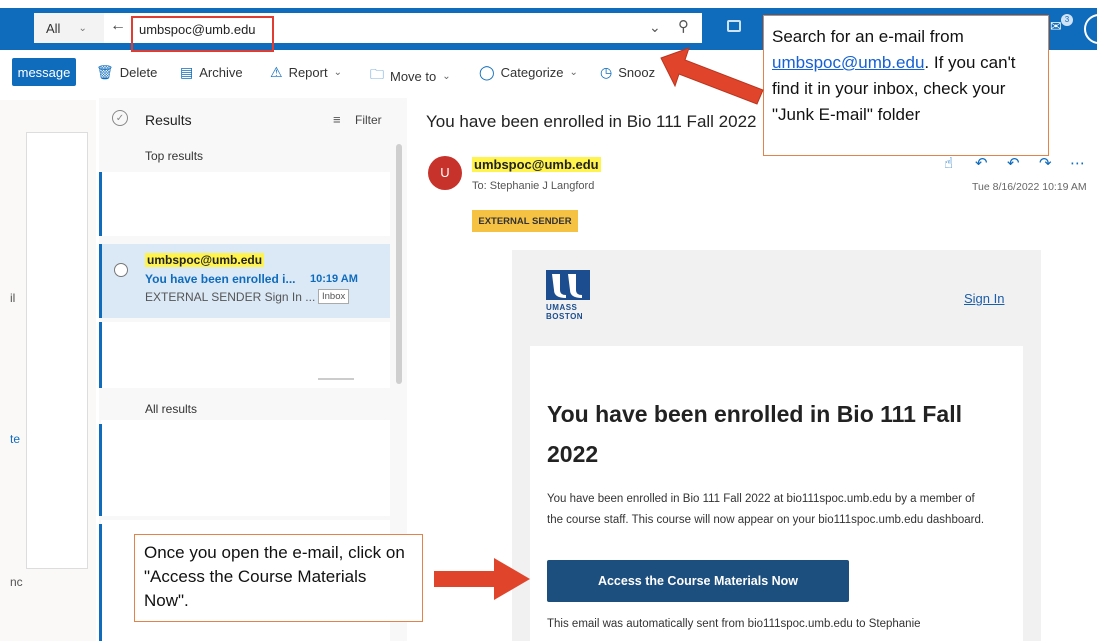 The image size is (1097, 641). I want to click on callout-email-link: umbspoc@umb.edu, so click(848, 62).